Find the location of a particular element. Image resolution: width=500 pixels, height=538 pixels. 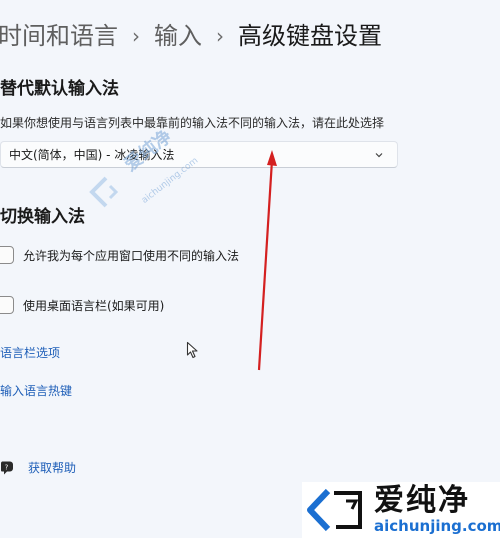

input-language-hotkeys-link: 输入语言热键 is located at coordinates (36, 390).